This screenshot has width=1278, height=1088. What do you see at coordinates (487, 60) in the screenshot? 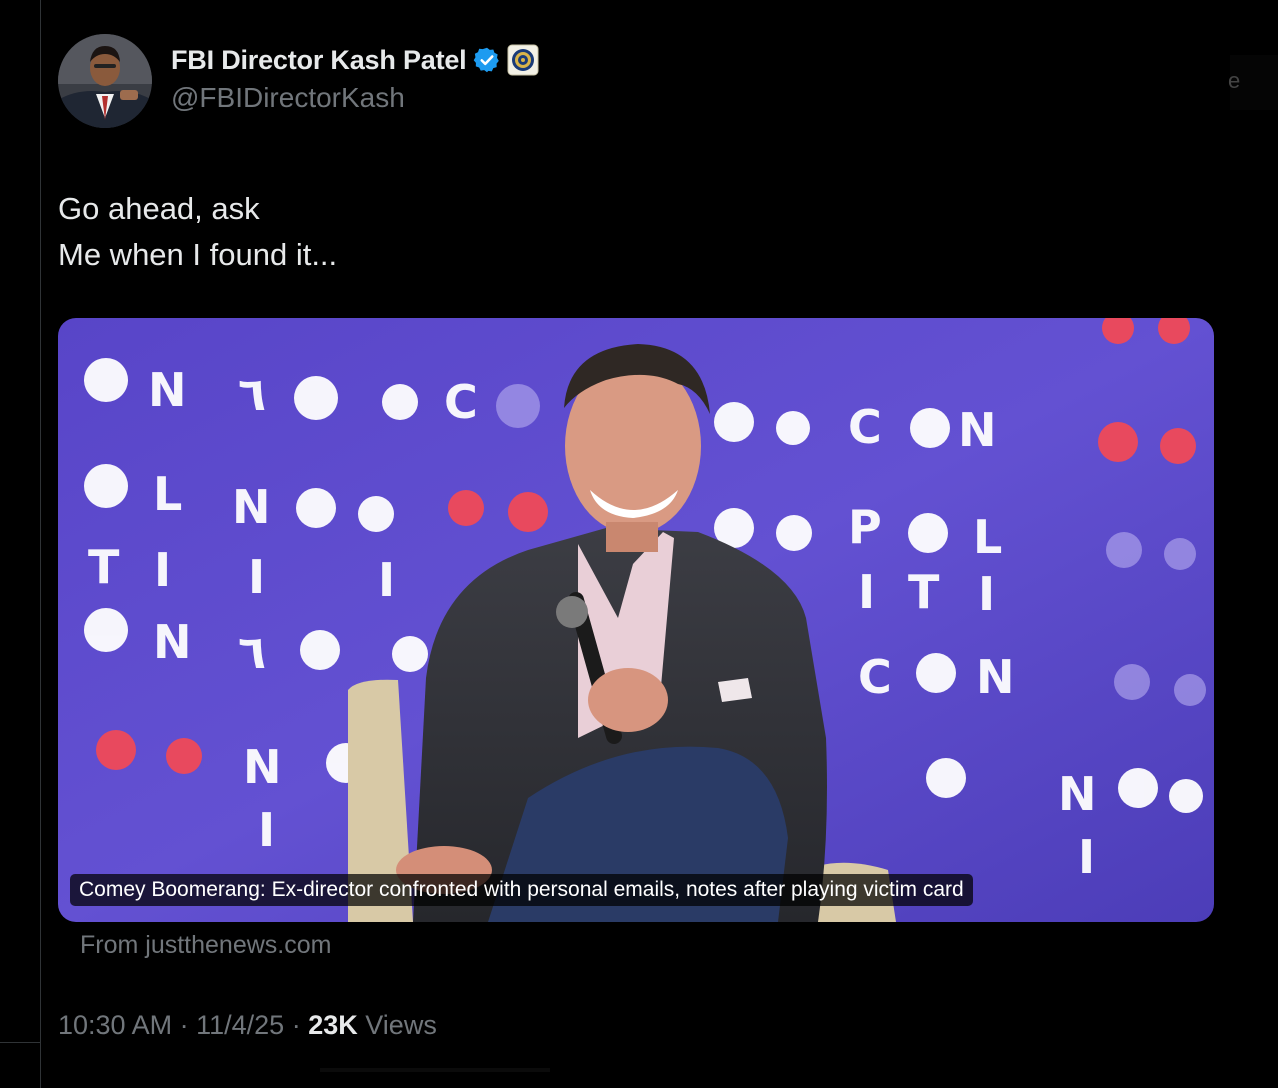
I see `verified-badge-icon` at bounding box center [487, 60].